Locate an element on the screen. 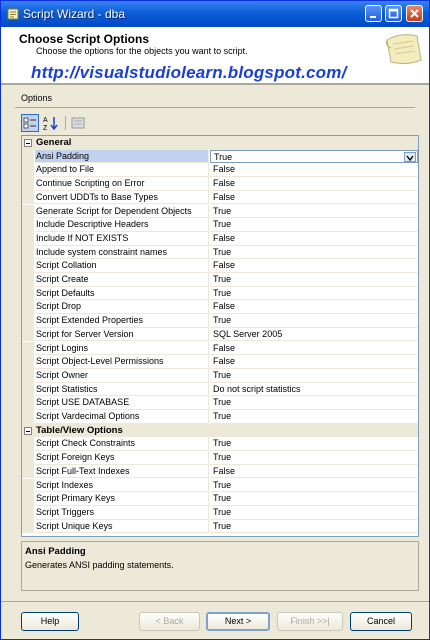 The image size is (430, 640). property-row: Script Extended Properties True is located at coordinates (220, 321).